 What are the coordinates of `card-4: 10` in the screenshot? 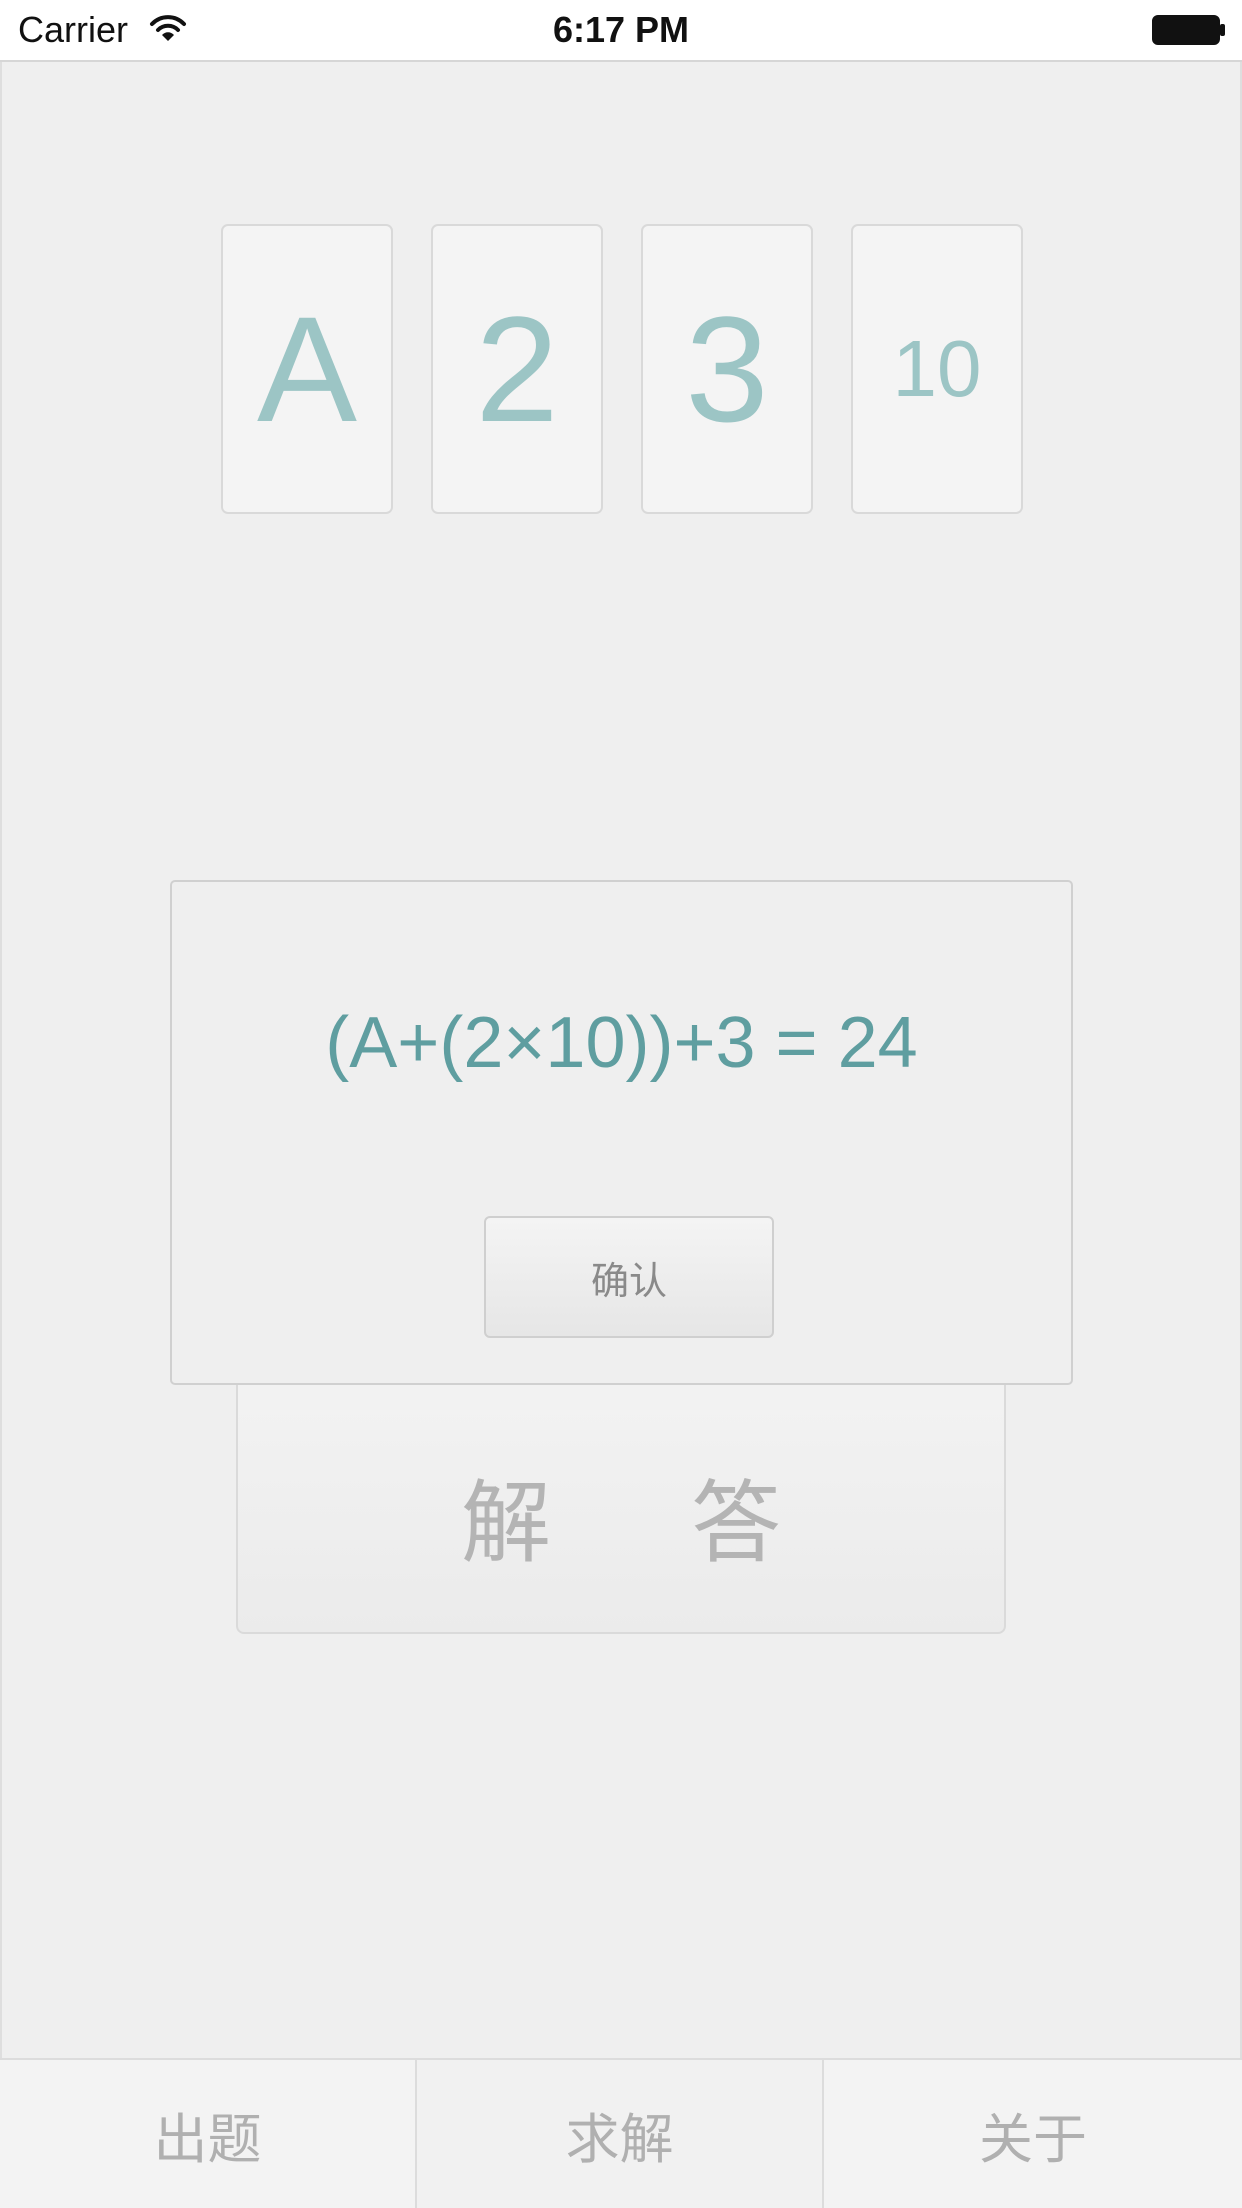 It's located at (937, 369).